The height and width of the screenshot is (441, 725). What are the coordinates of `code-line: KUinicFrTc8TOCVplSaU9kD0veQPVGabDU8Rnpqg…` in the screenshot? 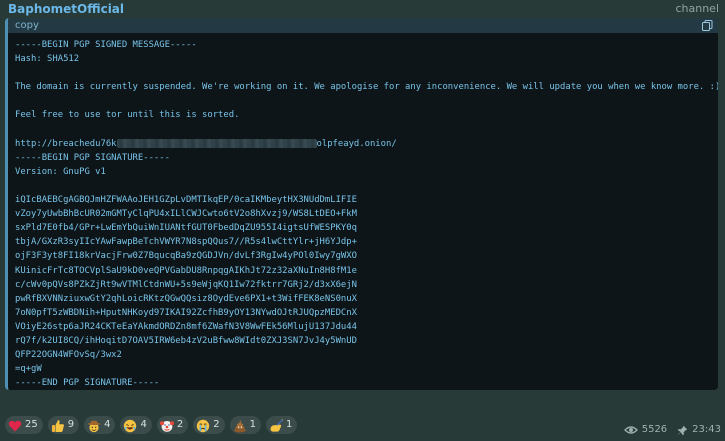 It's located at (186, 270).